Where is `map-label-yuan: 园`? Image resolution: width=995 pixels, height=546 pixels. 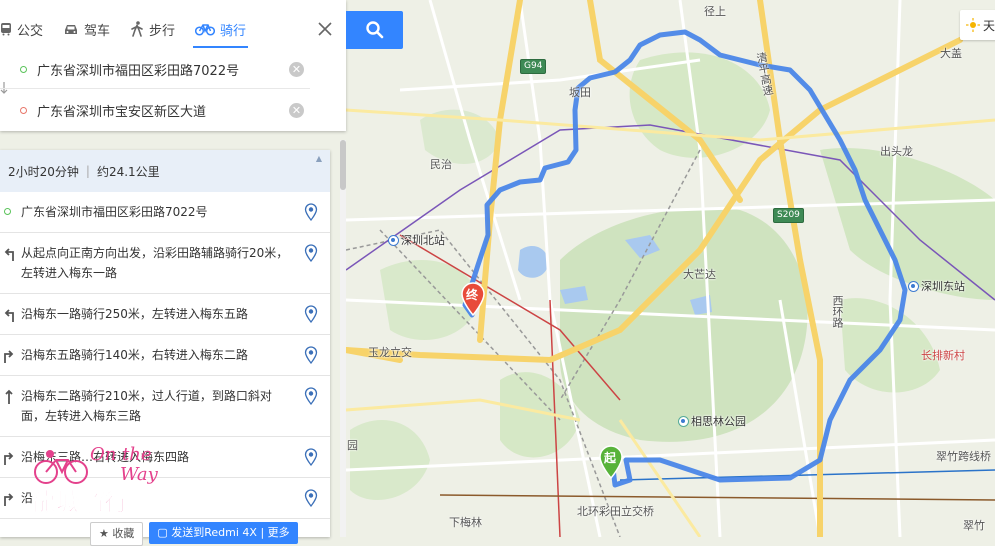 map-label-yuan: 园 is located at coordinates (352, 445).